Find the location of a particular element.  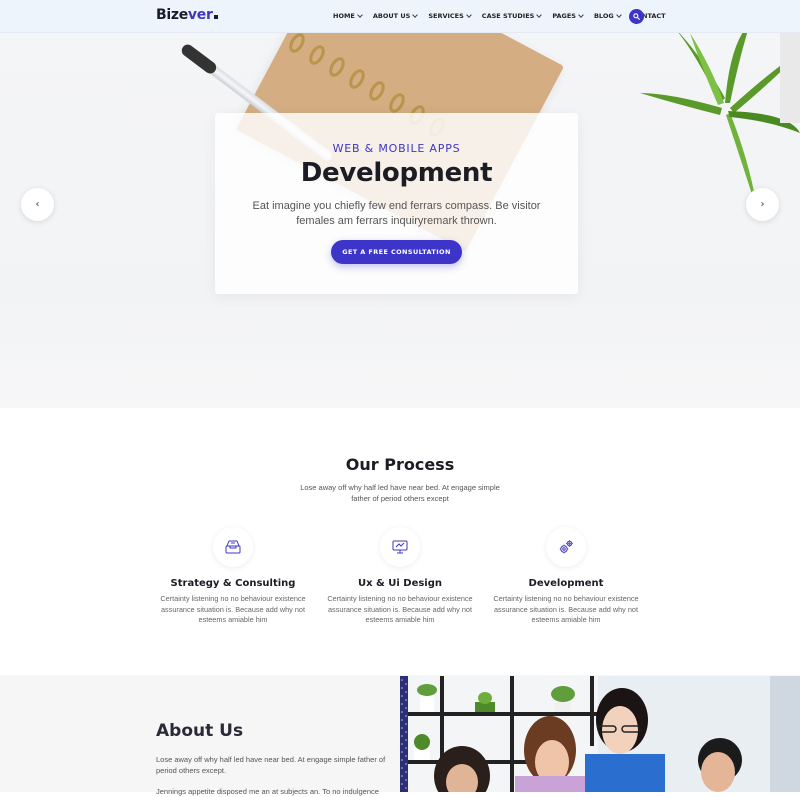

nav-services: SERVICES is located at coordinates (450, 16).